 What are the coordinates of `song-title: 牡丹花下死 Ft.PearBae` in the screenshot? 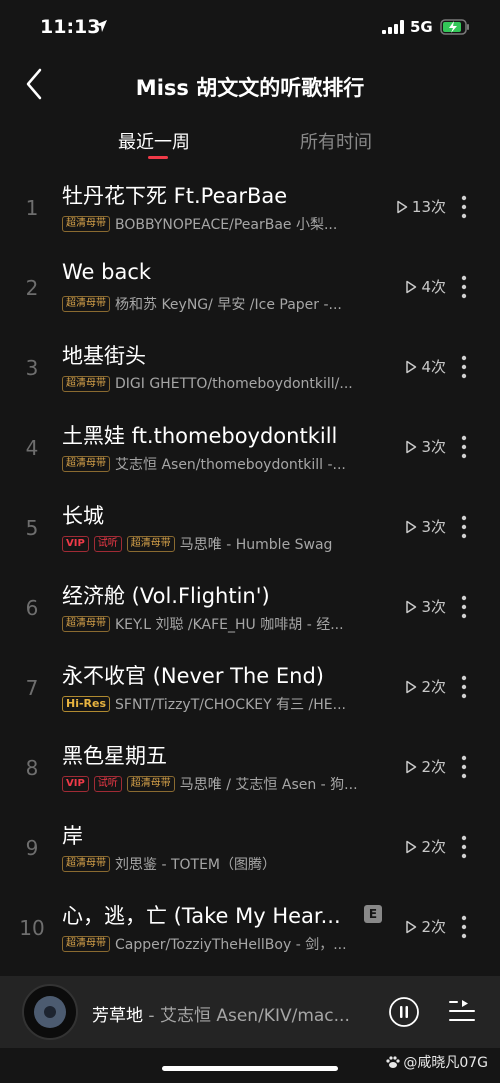 It's located at (175, 196).